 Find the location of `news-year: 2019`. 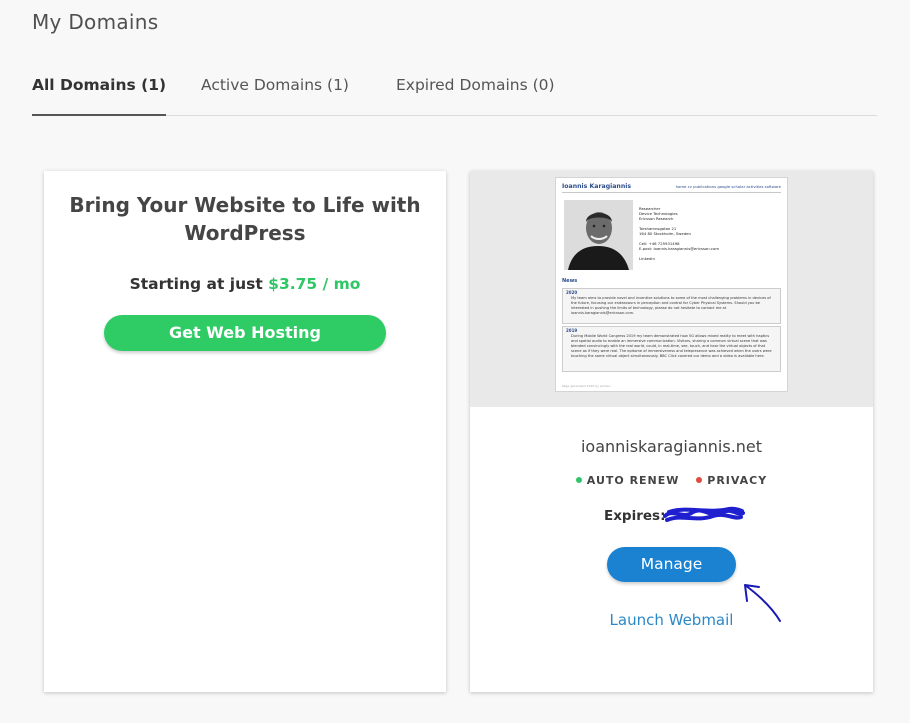

news-year: 2019 is located at coordinates (572, 330).